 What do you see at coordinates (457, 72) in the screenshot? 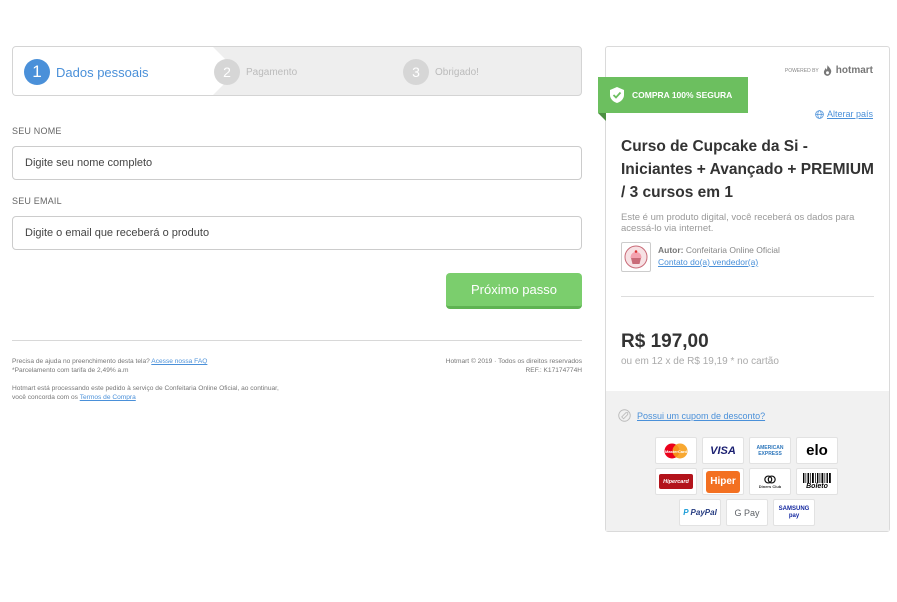
I see `step-label: Obrigado!` at bounding box center [457, 72].